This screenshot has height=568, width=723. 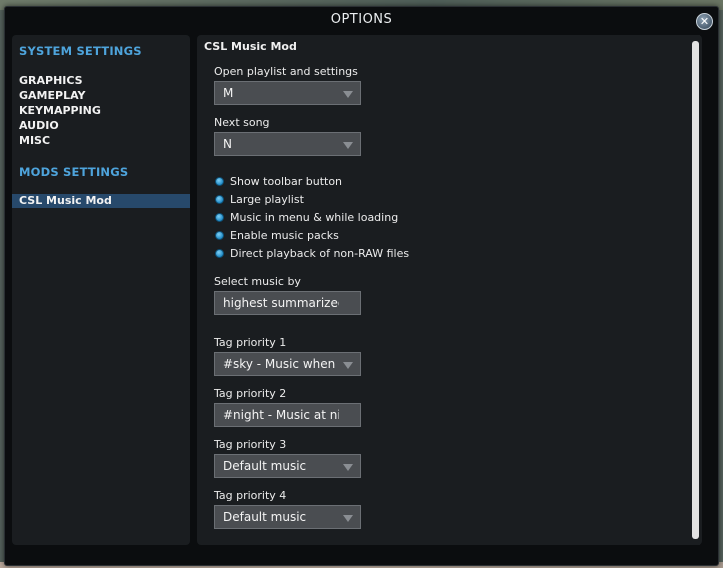 I want to click on tag-priority-2-label: Tag priority 2, so click(x=250, y=393).